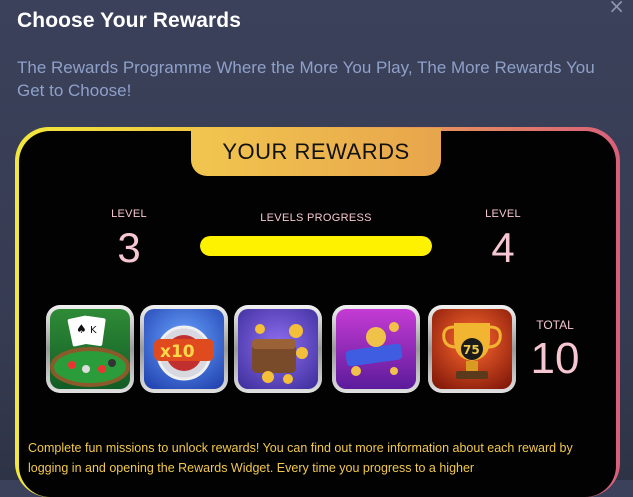 This screenshot has height=497, width=633. I want to click on next-level-value: 4, so click(503, 247).